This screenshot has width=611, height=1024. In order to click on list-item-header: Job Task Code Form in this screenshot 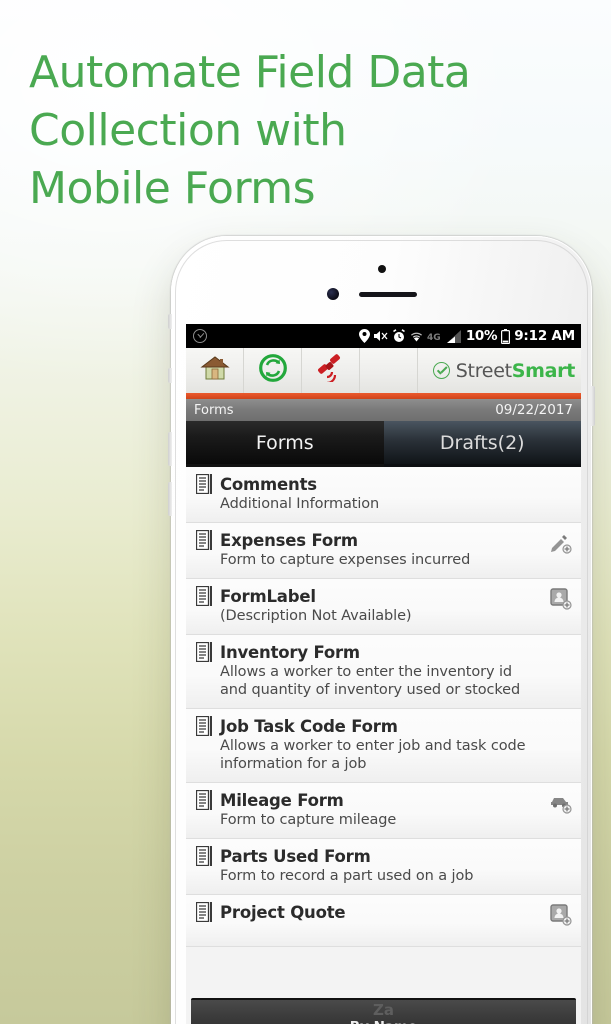, I will do `click(368, 726)`.